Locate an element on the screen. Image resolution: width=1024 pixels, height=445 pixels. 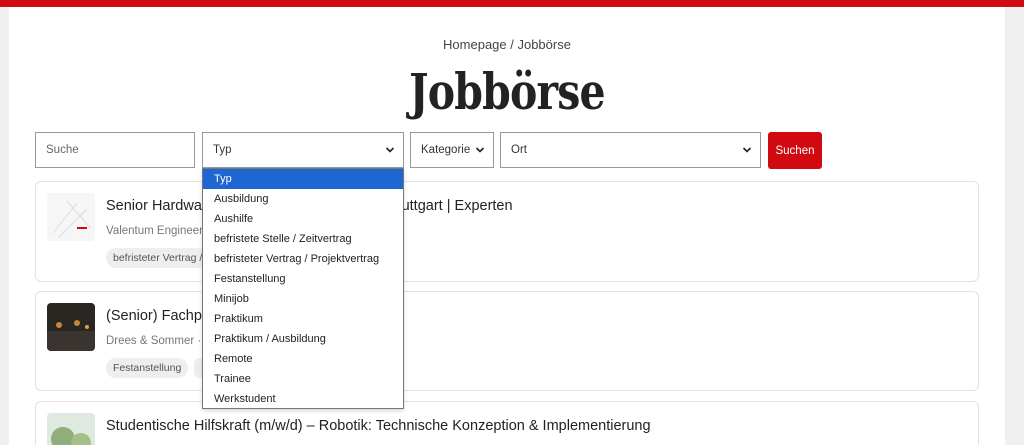
dropdown-option: Praktikum / Ausbildung is located at coordinates (303, 339).